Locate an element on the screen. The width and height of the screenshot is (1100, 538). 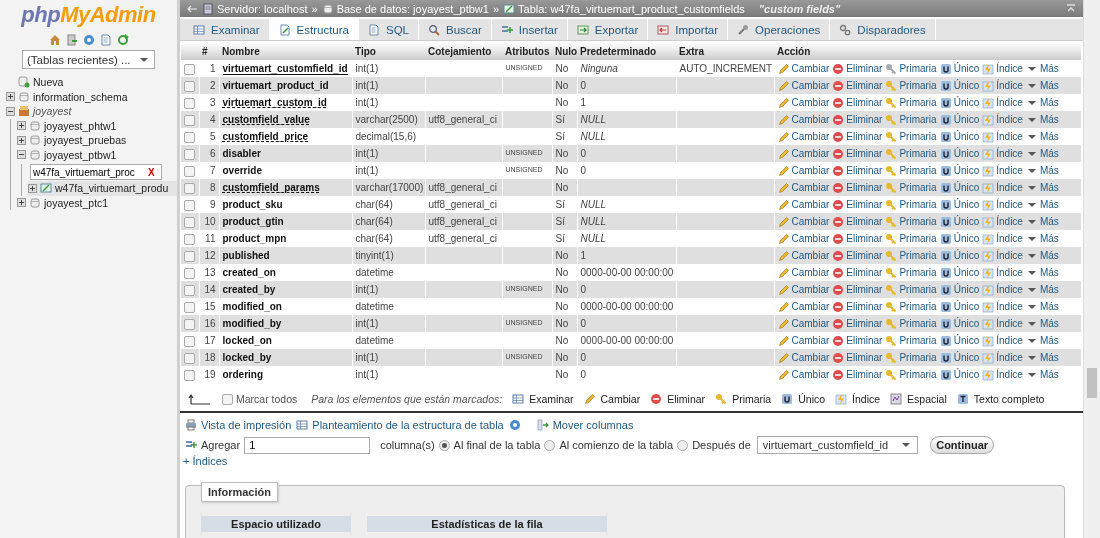
tab: Exportar is located at coordinates (608, 29).